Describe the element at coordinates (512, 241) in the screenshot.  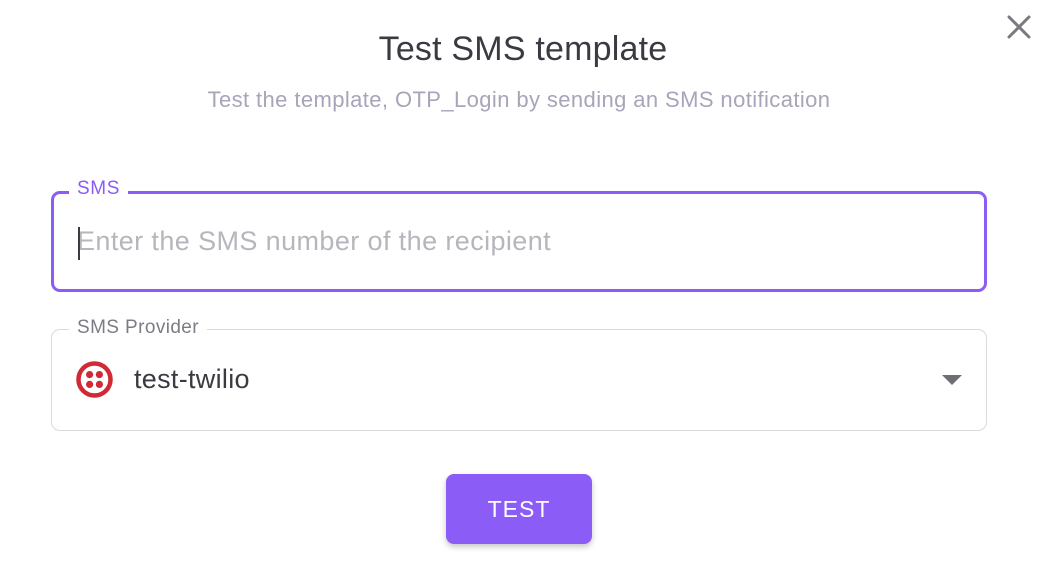
I see `sms-number-input` at that location.